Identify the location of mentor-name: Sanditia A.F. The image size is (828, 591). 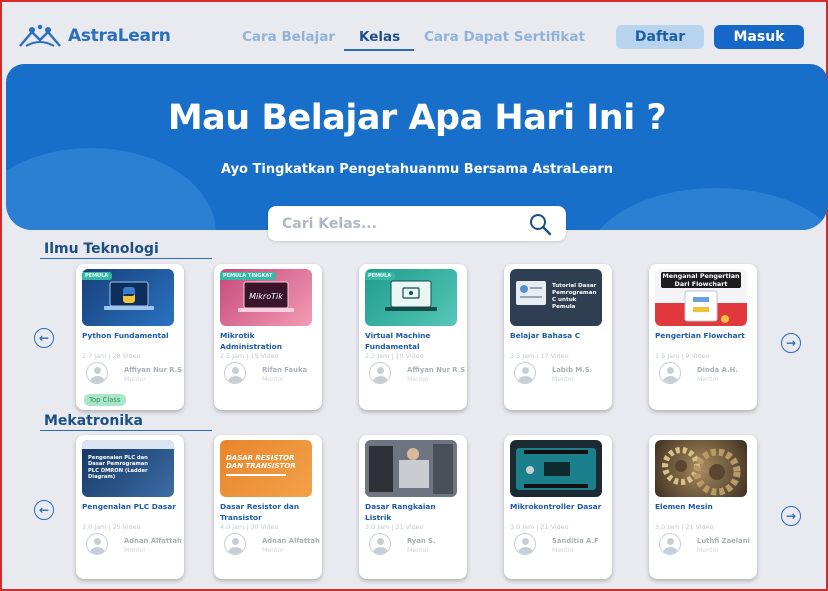
(575, 541).